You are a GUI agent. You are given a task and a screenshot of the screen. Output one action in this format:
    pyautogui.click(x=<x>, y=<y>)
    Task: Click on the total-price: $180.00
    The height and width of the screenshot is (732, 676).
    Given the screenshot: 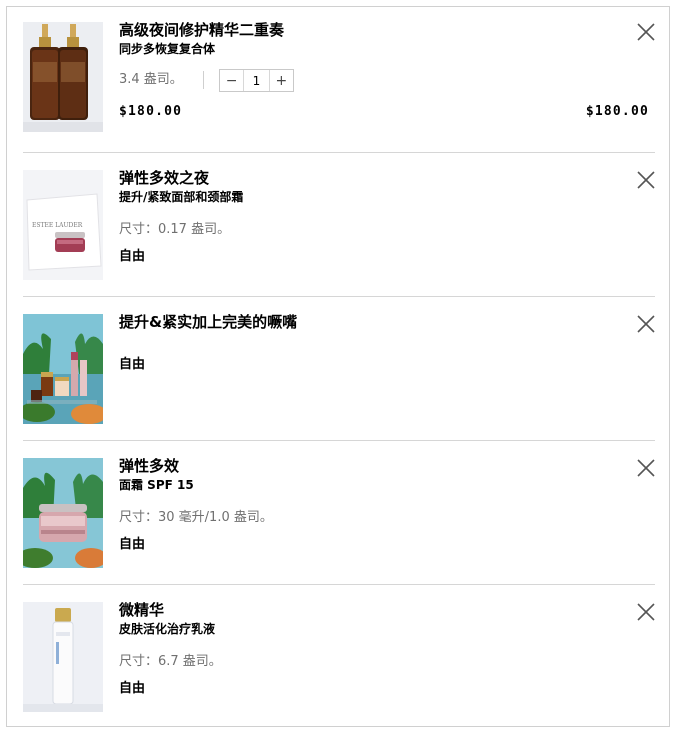 What is the action you would take?
    pyautogui.click(x=617, y=111)
    